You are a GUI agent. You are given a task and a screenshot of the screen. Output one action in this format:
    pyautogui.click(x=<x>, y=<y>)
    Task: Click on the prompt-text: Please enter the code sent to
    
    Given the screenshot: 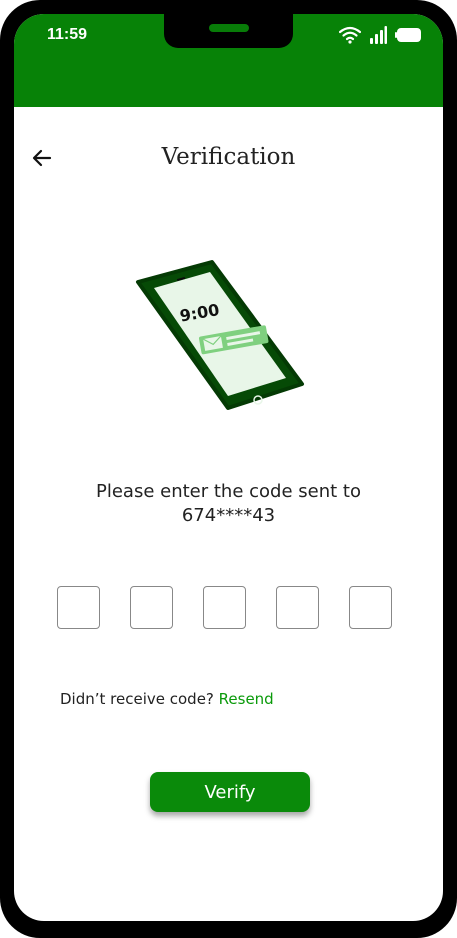 What is the action you would take?
    pyautogui.click(x=228, y=491)
    